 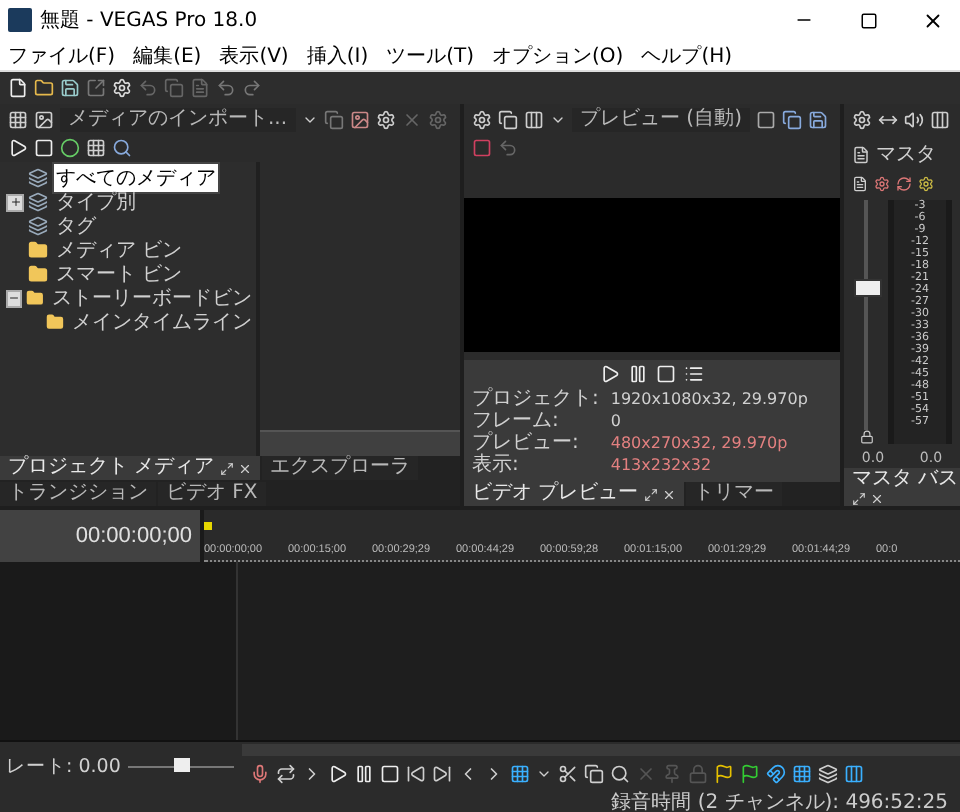 I want to click on timecode: 00:00:00;00, so click(x=133, y=536).